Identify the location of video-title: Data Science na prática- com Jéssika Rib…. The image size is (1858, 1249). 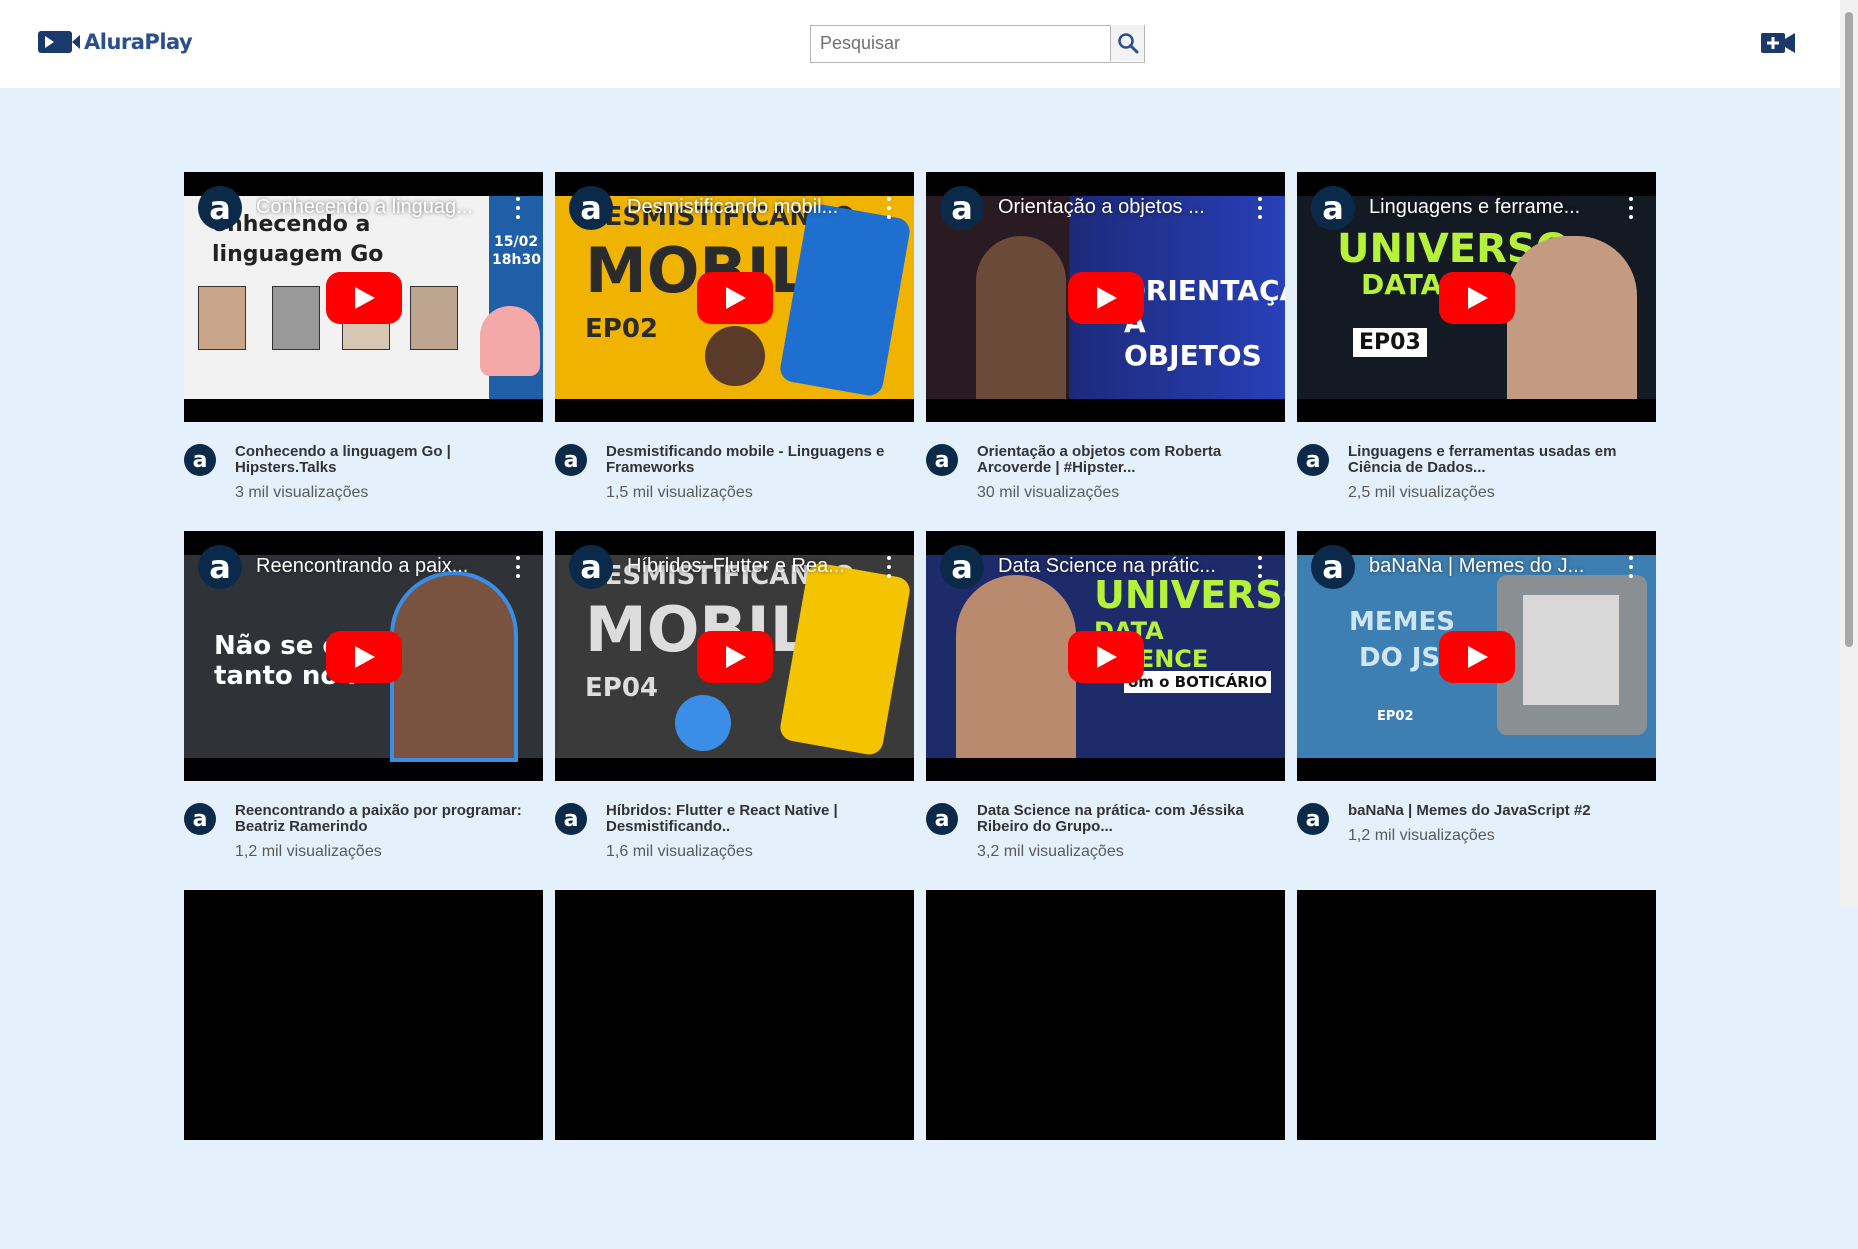
(1129, 819).